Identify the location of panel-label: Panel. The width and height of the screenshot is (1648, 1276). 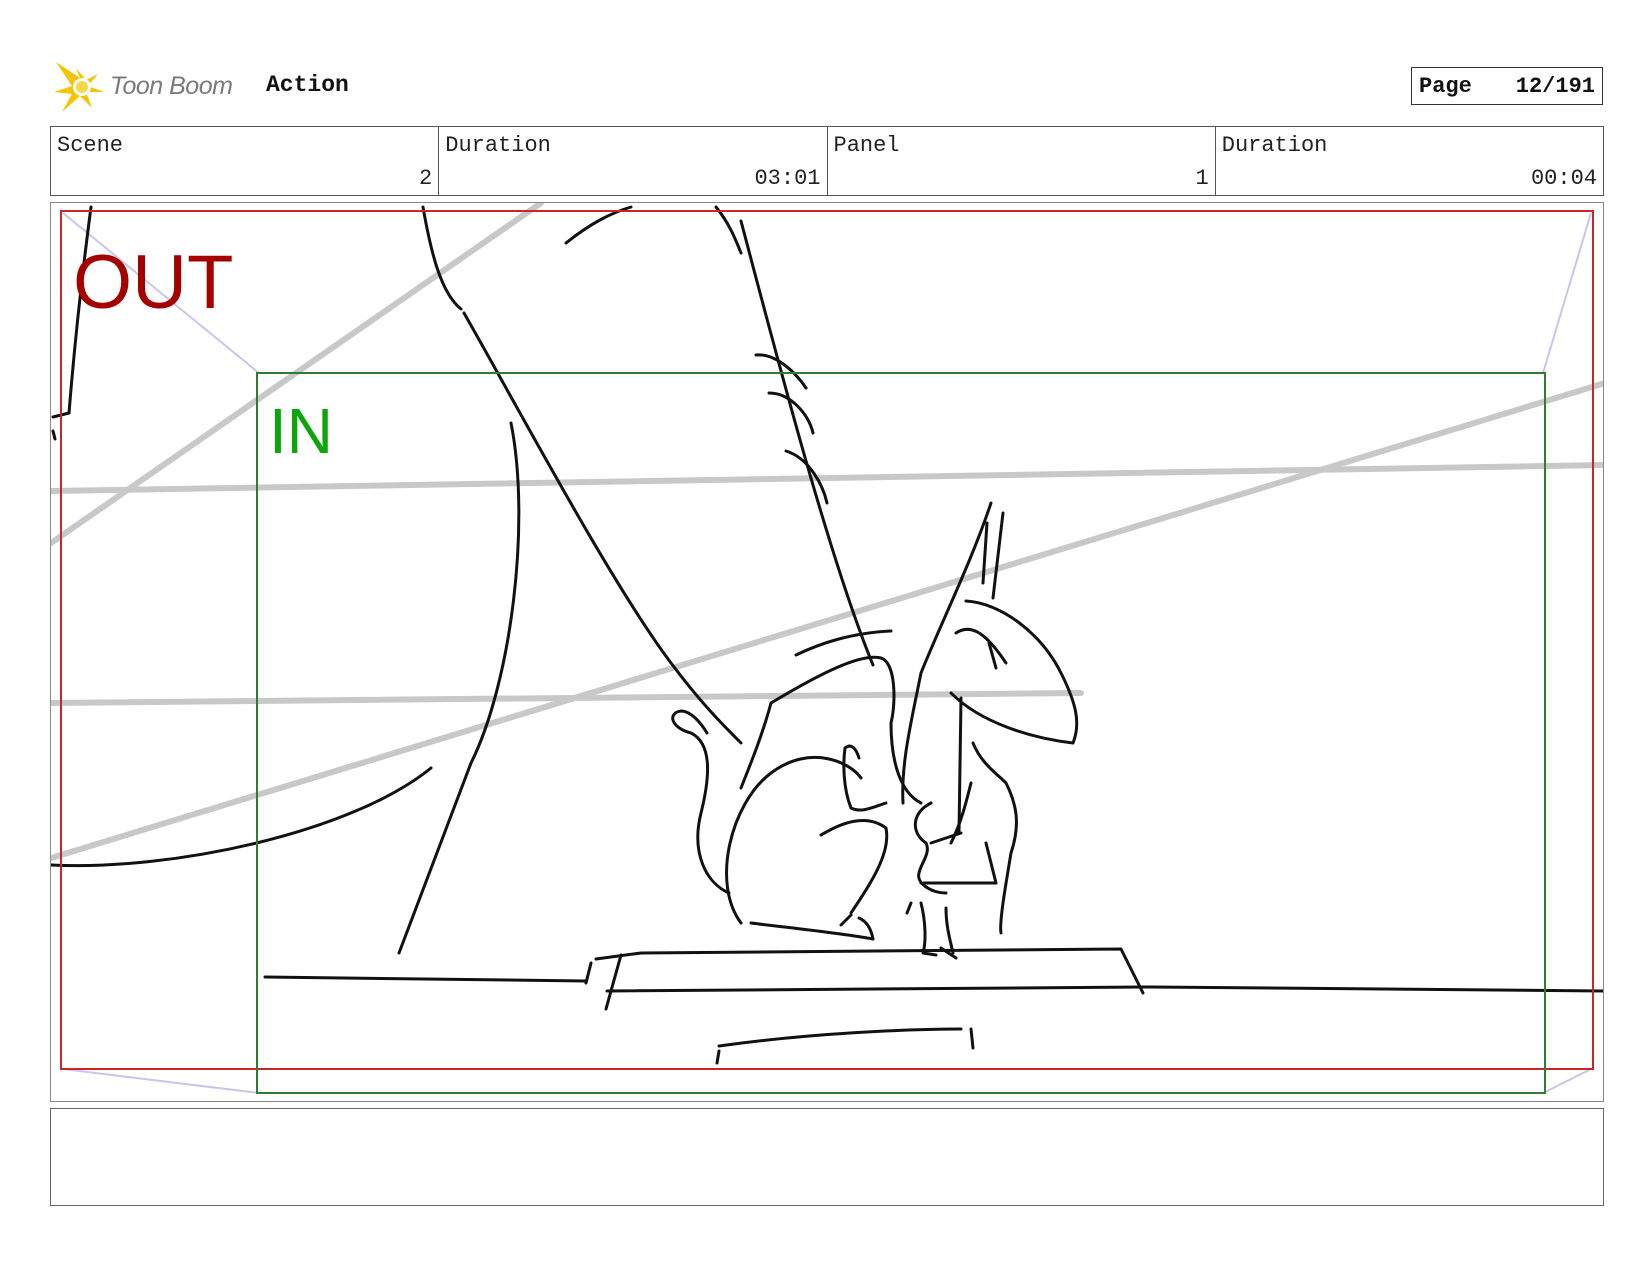
(866, 145).